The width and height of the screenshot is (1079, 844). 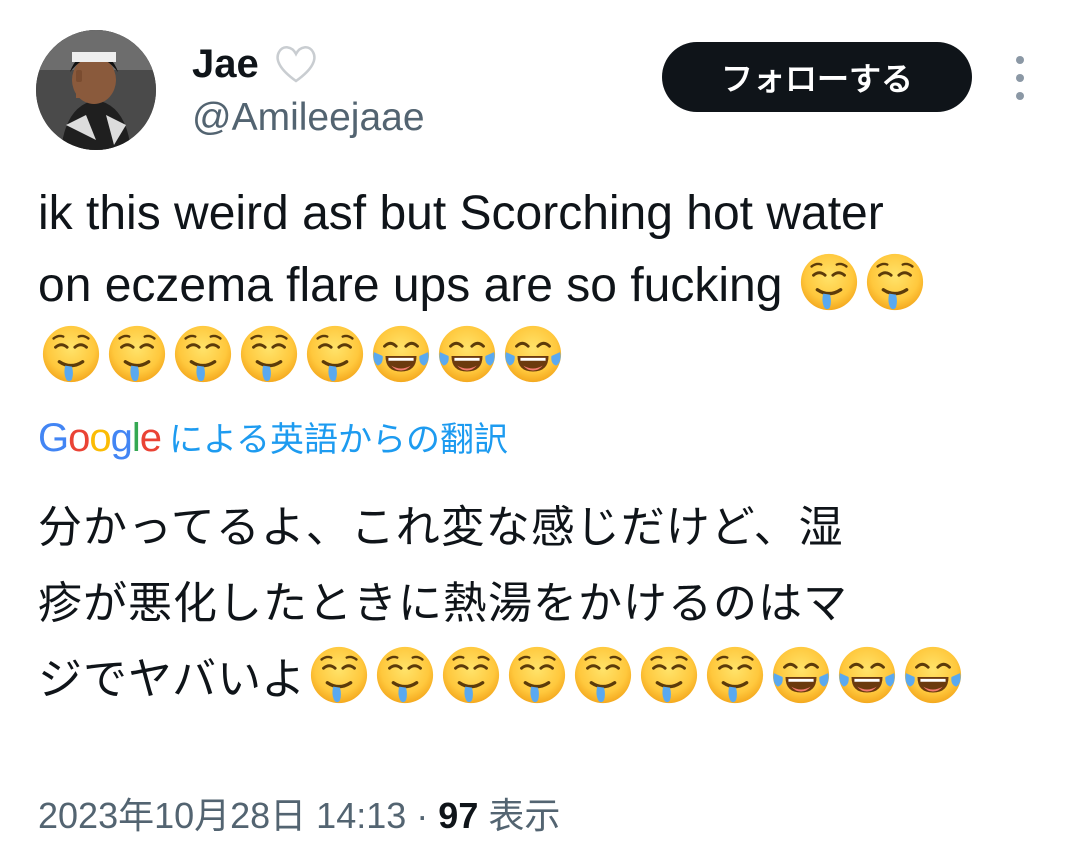 What do you see at coordinates (410, 285) in the screenshot?
I see `tweet-text-fragment: on eczema flare ups are so fucking` at bounding box center [410, 285].